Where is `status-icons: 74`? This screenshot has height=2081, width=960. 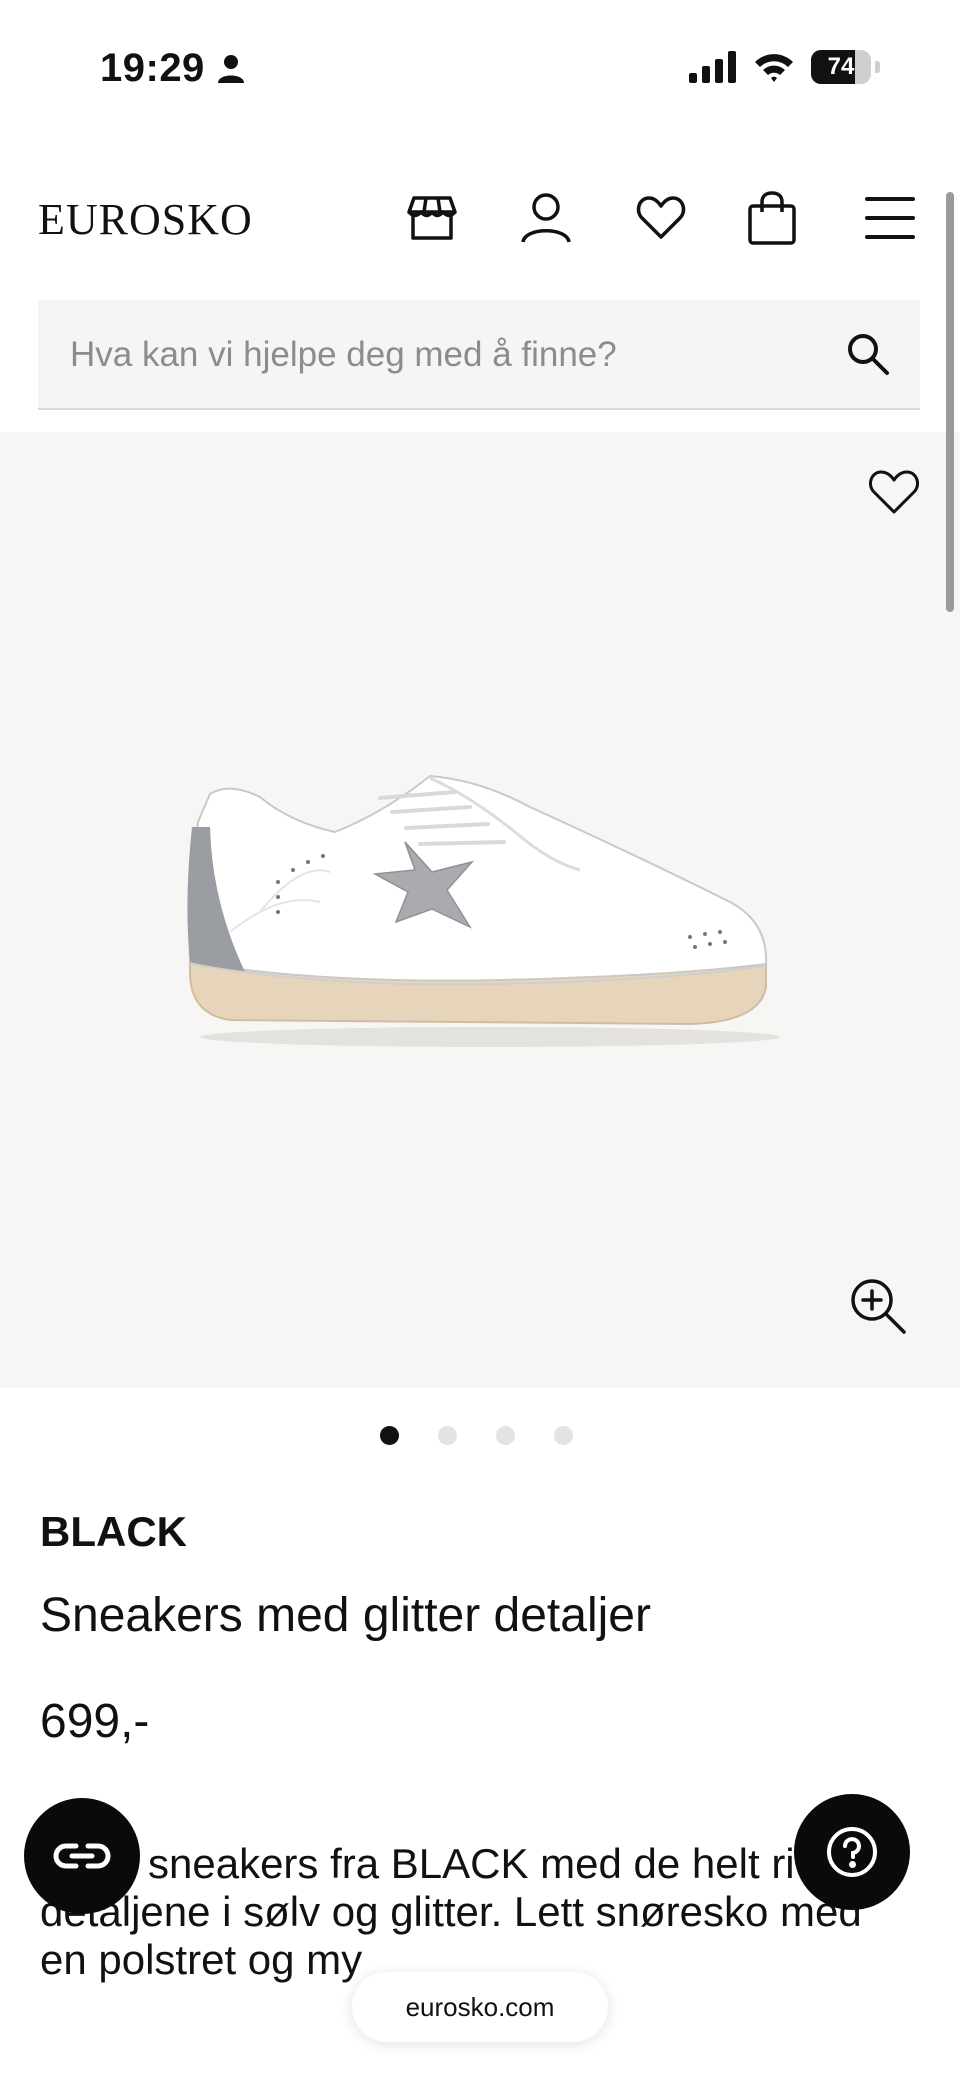
status-icons: 74 is located at coordinates (784, 67).